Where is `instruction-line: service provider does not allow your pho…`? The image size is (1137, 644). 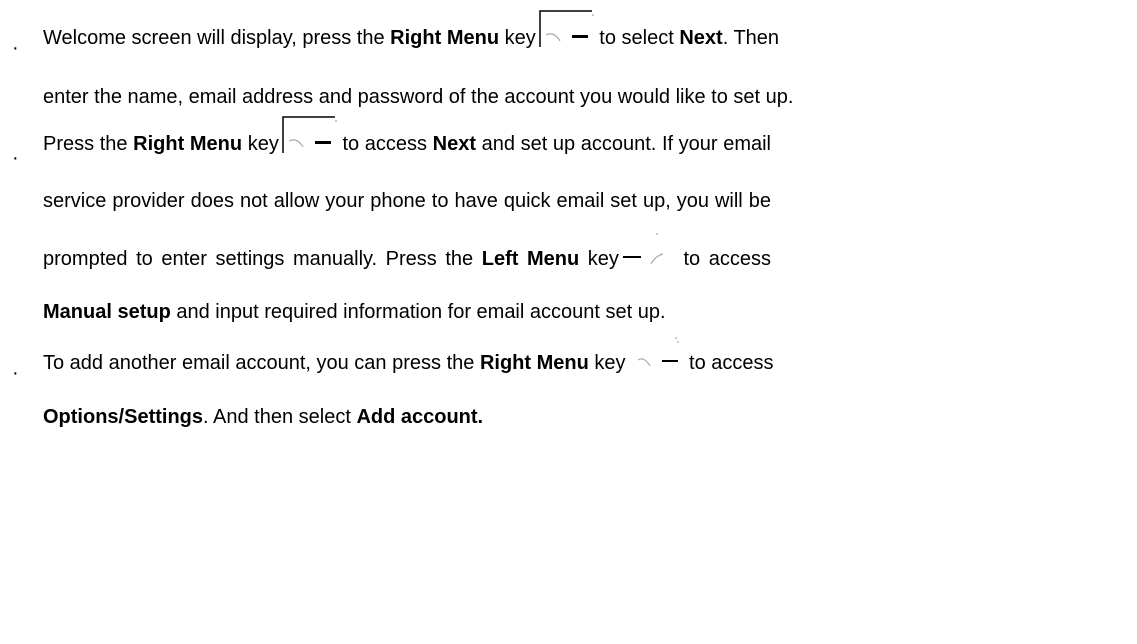
instruction-line: service provider does not allow your pho… is located at coordinates (407, 201).